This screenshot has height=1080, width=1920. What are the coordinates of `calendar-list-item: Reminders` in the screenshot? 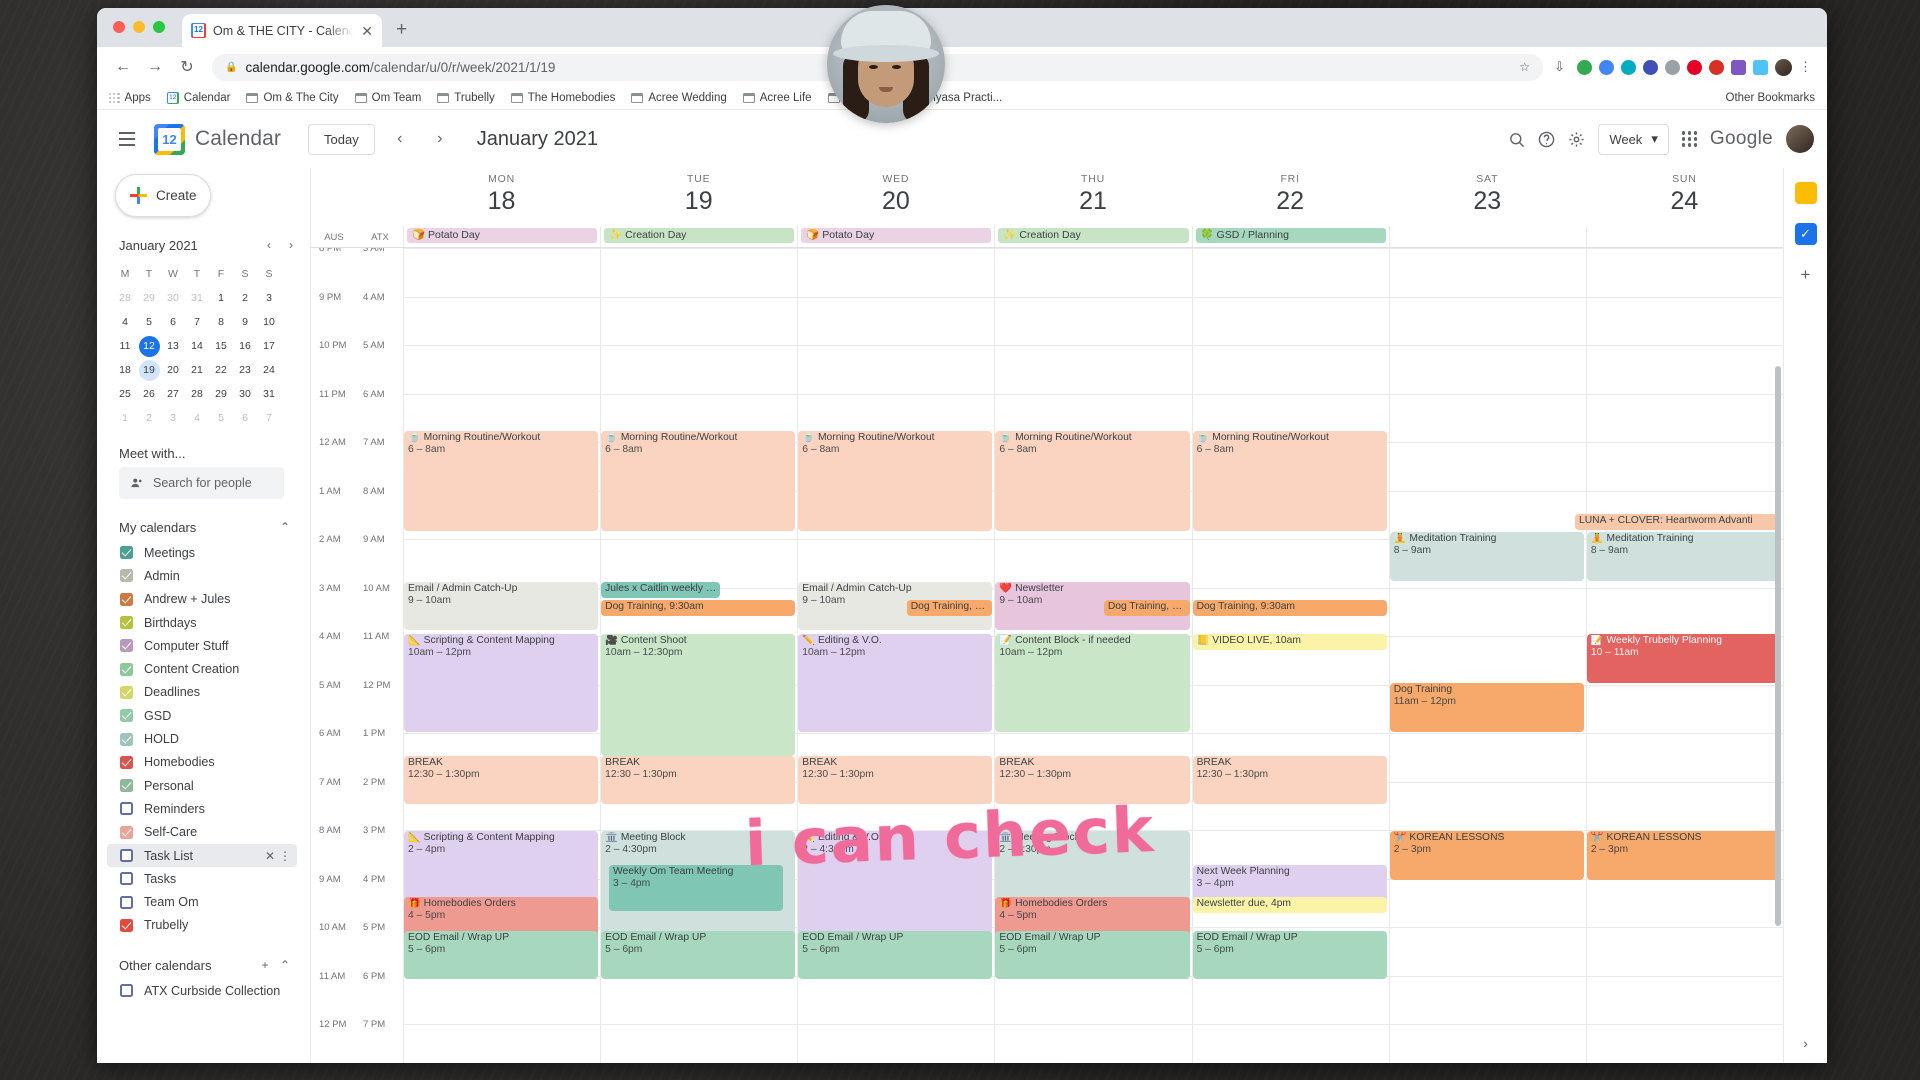 It's located at (202, 808).